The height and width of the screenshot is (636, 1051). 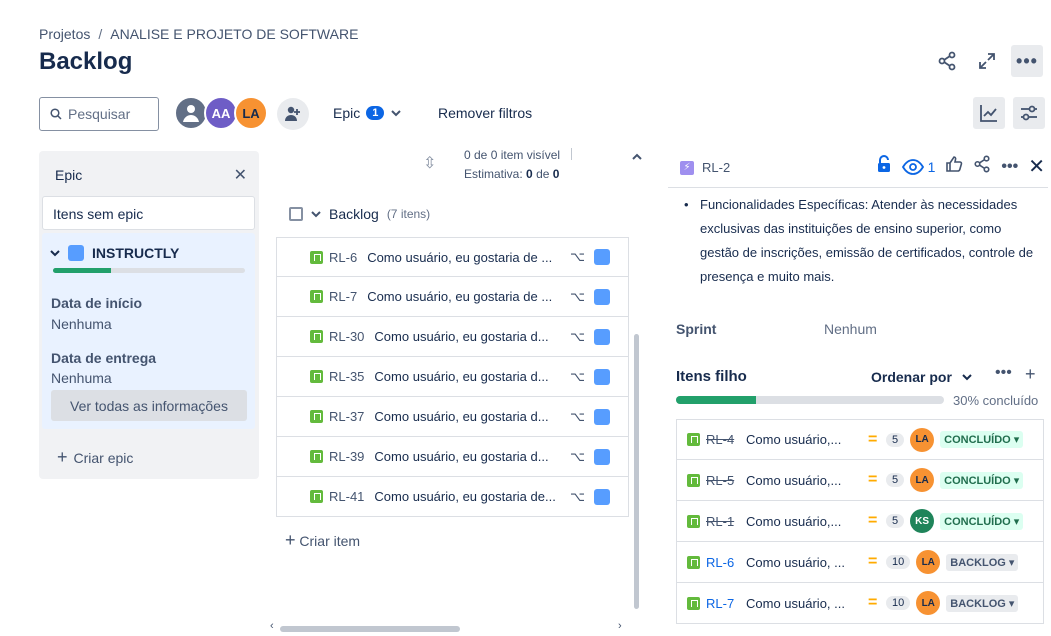 I want to click on list-item: RL-1 Como usuário,... = 5 KS CONCLUÍDO ▾, so click(x=860, y=521).